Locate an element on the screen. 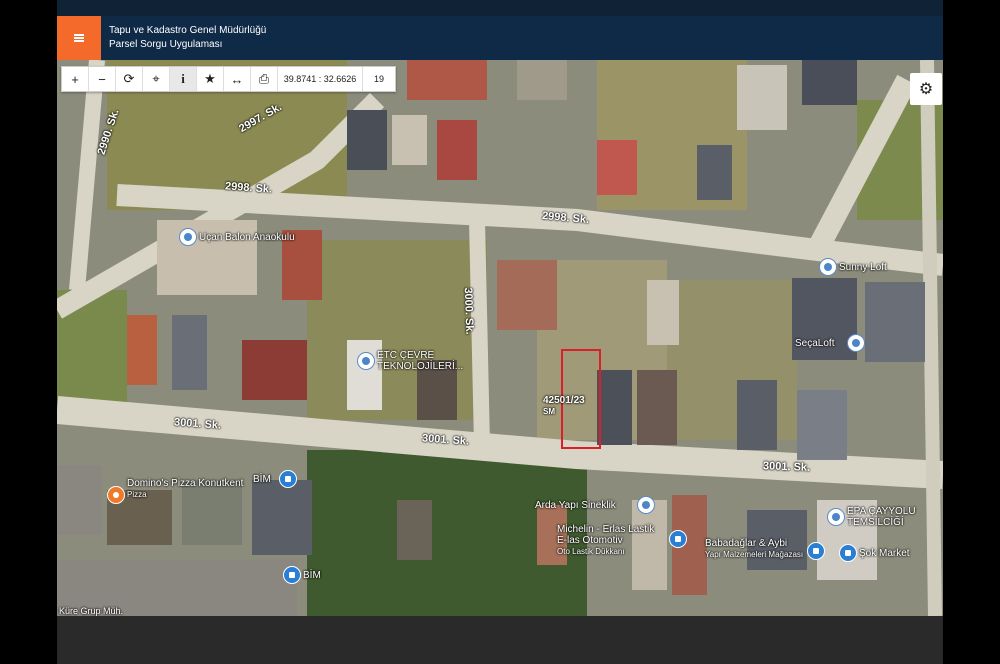 Image resolution: width=1000 pixels, height=664 pixels. coordinate-readout: 39.8741 : 32.6626 is located at coordinates (320, 79).